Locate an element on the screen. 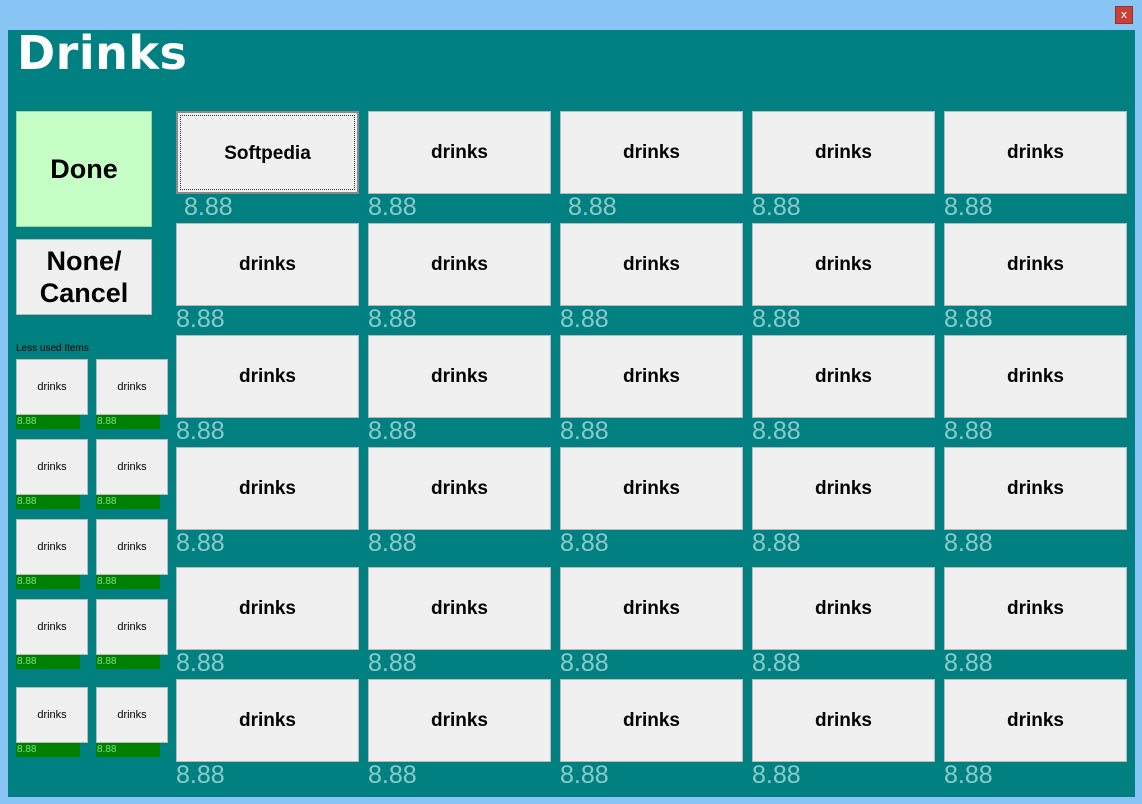 This screenshot has height=804, width=1142. less-used-label: Less used Items is located at coordinates (52, 348).